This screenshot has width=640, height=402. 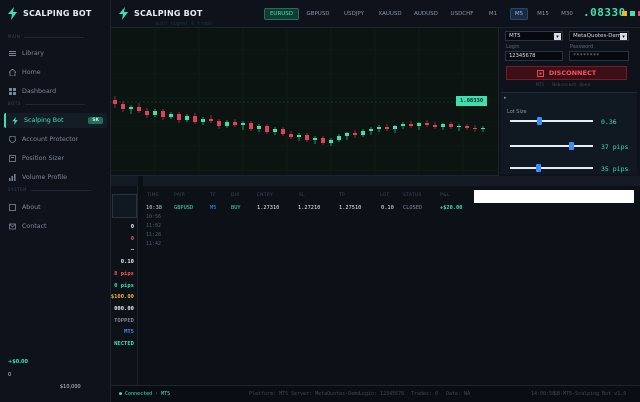 What do you see at coordinates (571, 146) in the screenshot?
I see `take-profit-slider-knob` at bounding box center [571, 146].